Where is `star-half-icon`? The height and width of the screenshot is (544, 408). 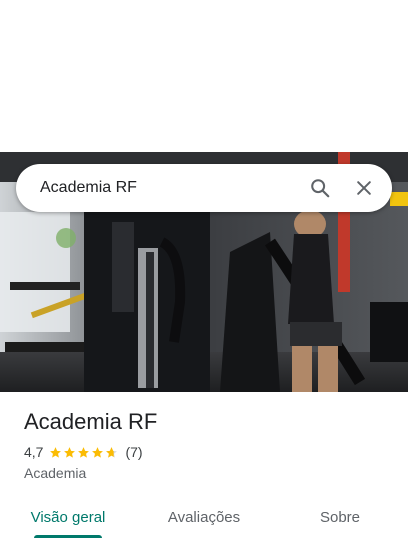 star-half-icon is located at coordinates (112, 452).